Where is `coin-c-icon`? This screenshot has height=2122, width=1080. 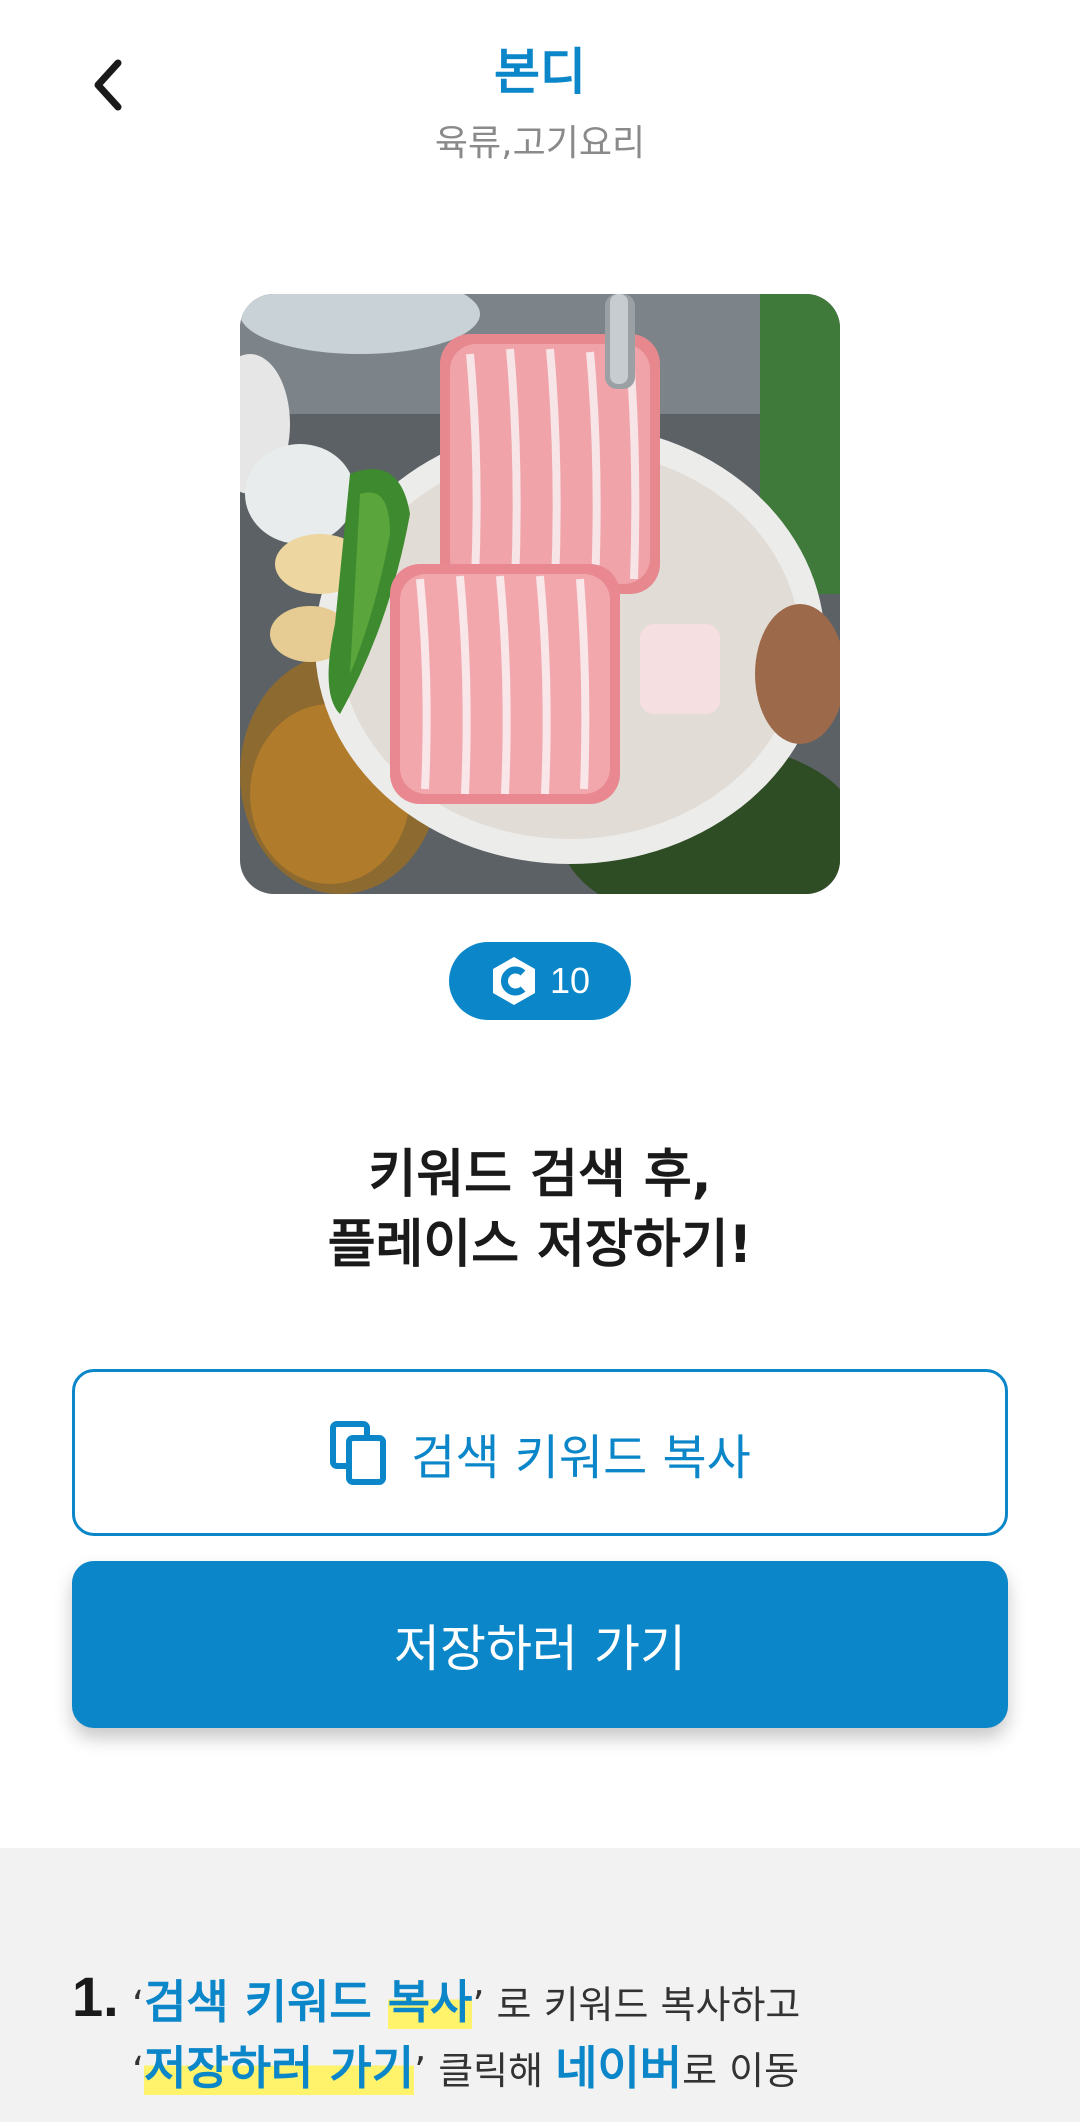 coin-c-icon is located at coordinates (513, 981).